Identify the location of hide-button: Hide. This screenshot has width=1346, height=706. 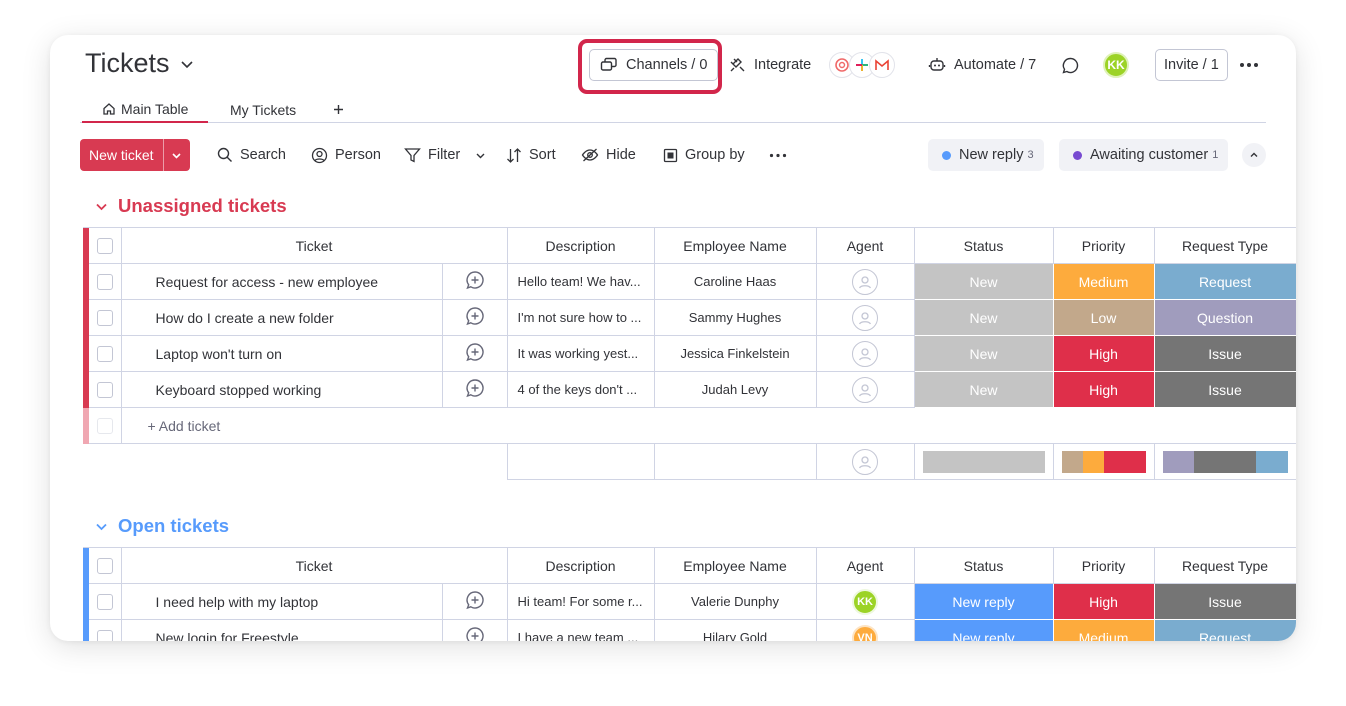
(608, 155).